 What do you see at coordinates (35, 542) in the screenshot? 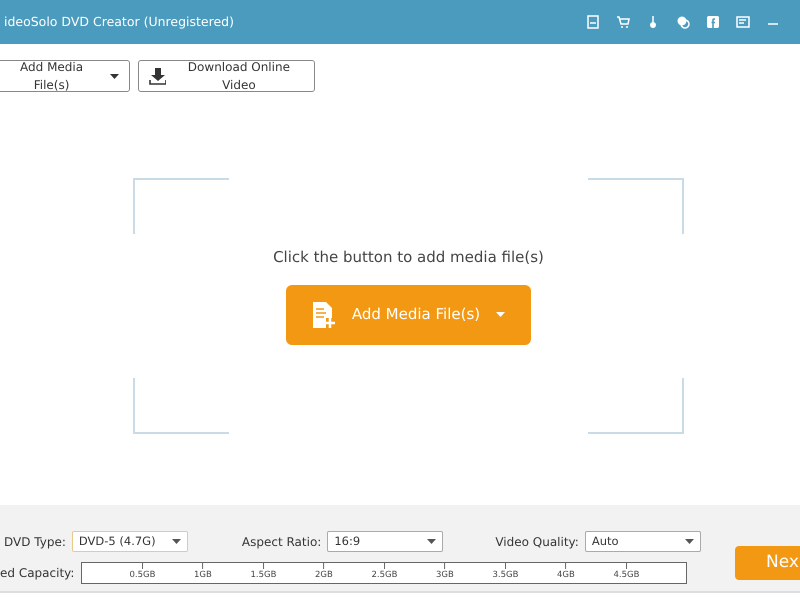
I see `setting-label: DVD Type:` at bounding box center [35, 542].